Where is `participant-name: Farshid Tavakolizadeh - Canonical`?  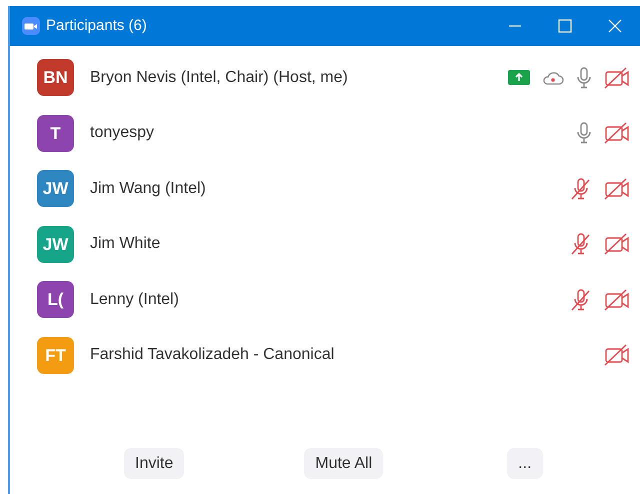
participant-name: Farshid Tavakolizadeh - Canonical is located at coordinates (212, 355).